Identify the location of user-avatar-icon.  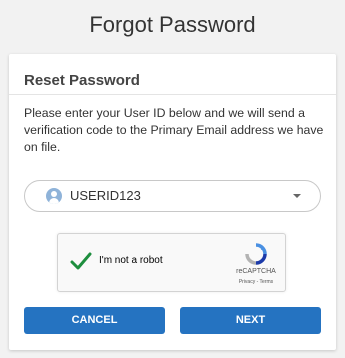
(54, 196).